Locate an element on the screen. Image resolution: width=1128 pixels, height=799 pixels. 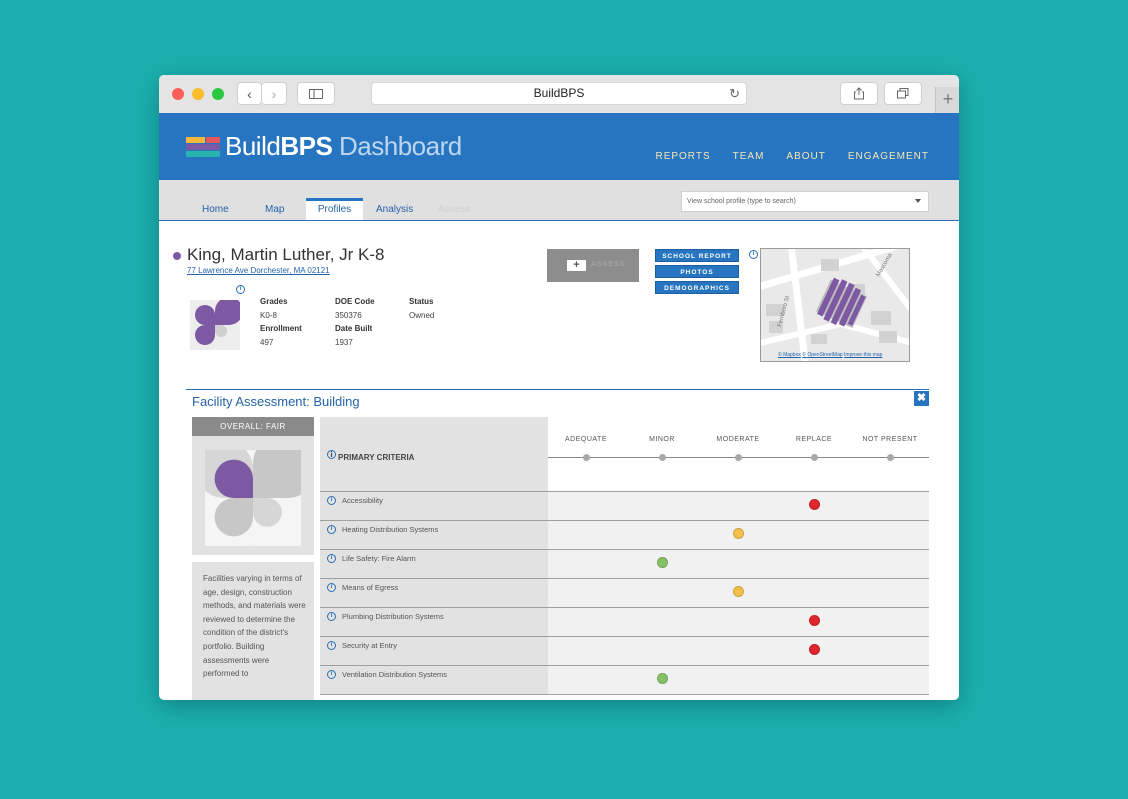
sidebar-toggle-button is located at coordinates (316, 93).